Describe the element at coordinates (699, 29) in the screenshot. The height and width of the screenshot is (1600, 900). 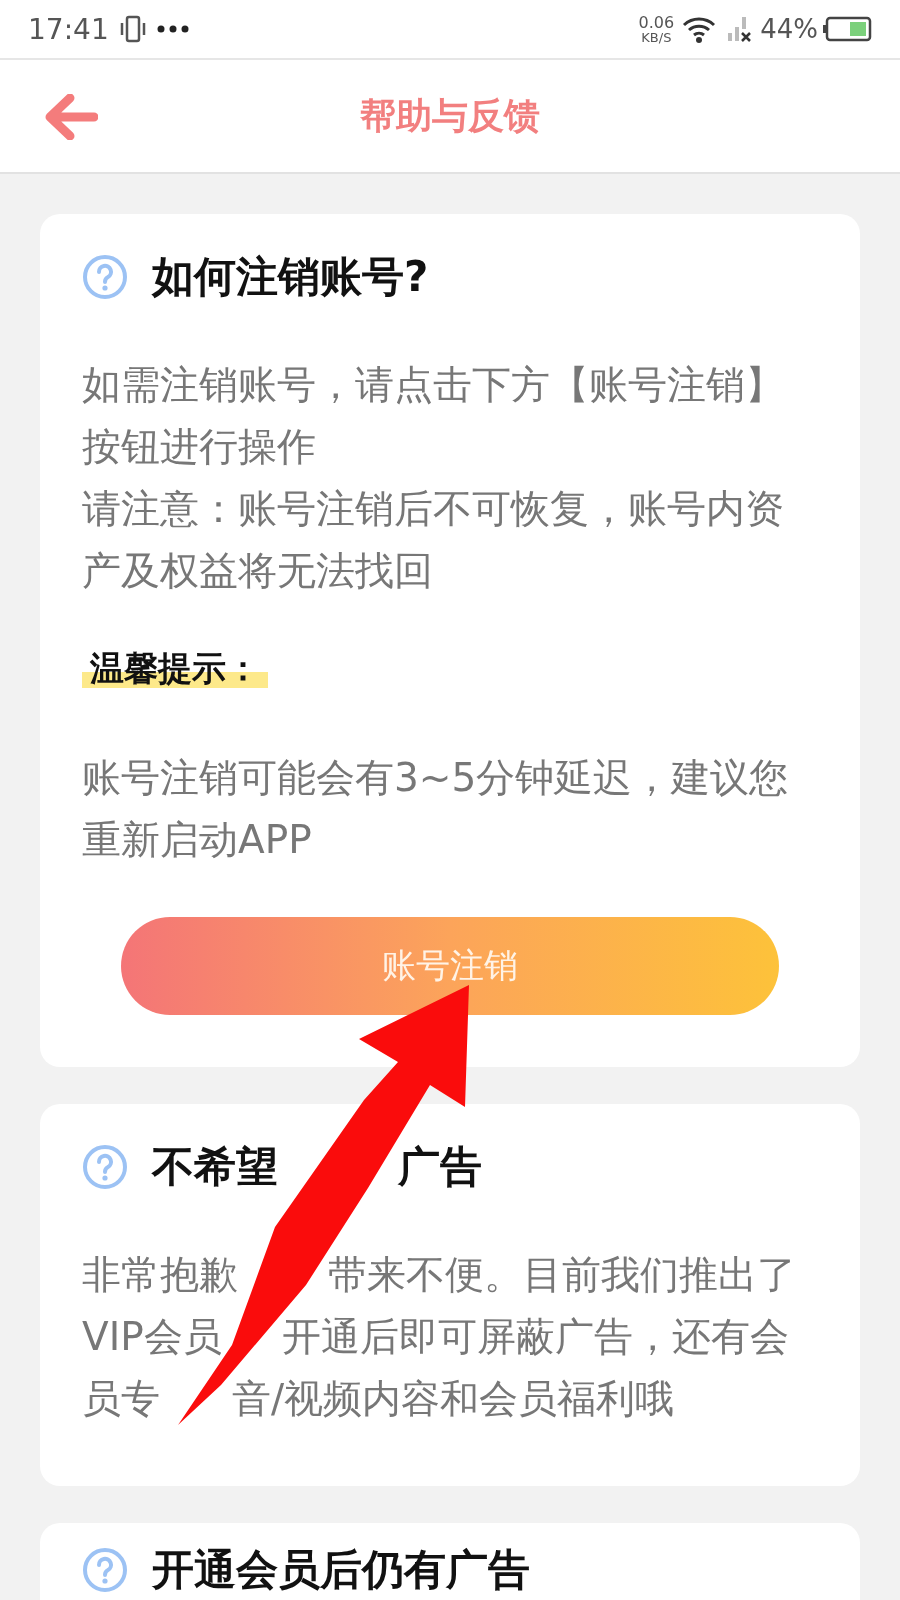
I see `wifi-icon` at that location.